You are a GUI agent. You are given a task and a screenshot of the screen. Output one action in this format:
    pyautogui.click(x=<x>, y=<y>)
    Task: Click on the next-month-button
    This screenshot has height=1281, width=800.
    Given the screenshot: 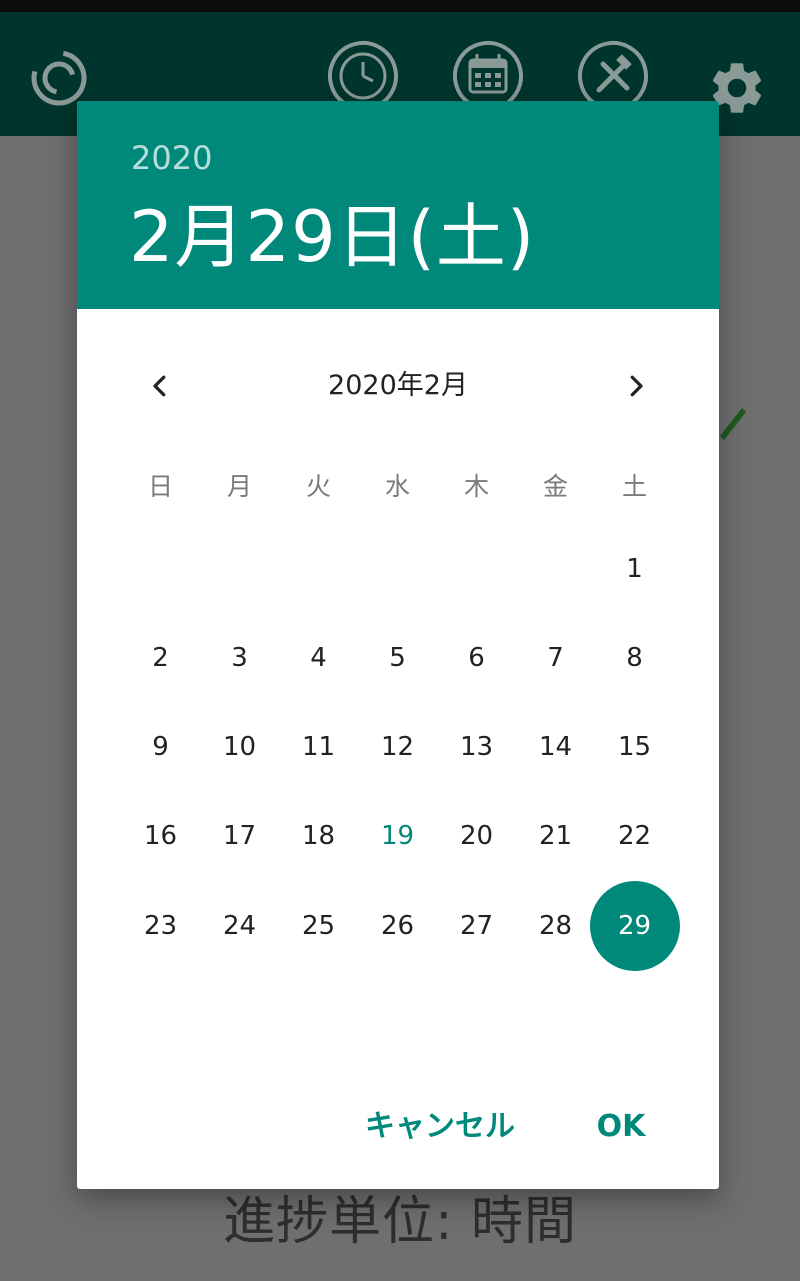 What is the action you would take?
    pyautogui.click(x=636, y=386)
    